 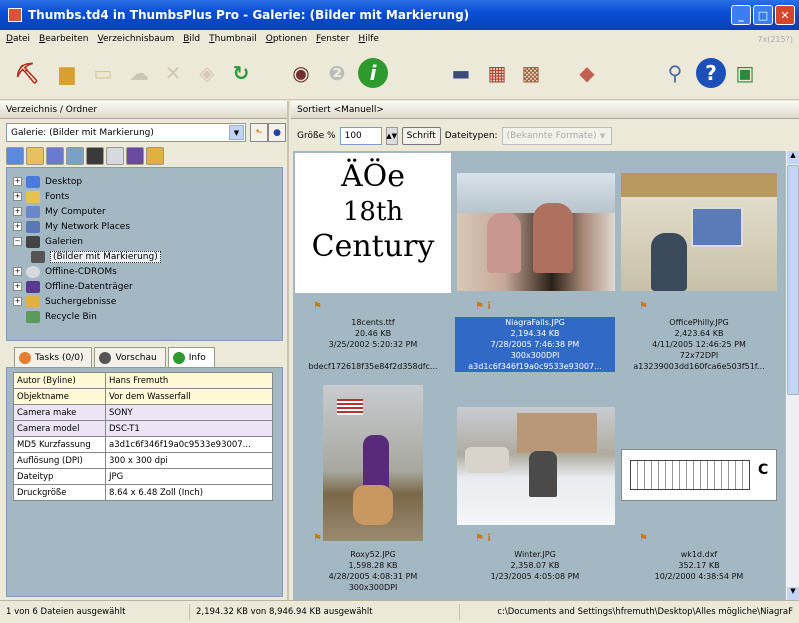 What do you see at coordinates (67, 73) in the screenshot?
I see `folder-icon: ▆` at bounding box center [67, 73].